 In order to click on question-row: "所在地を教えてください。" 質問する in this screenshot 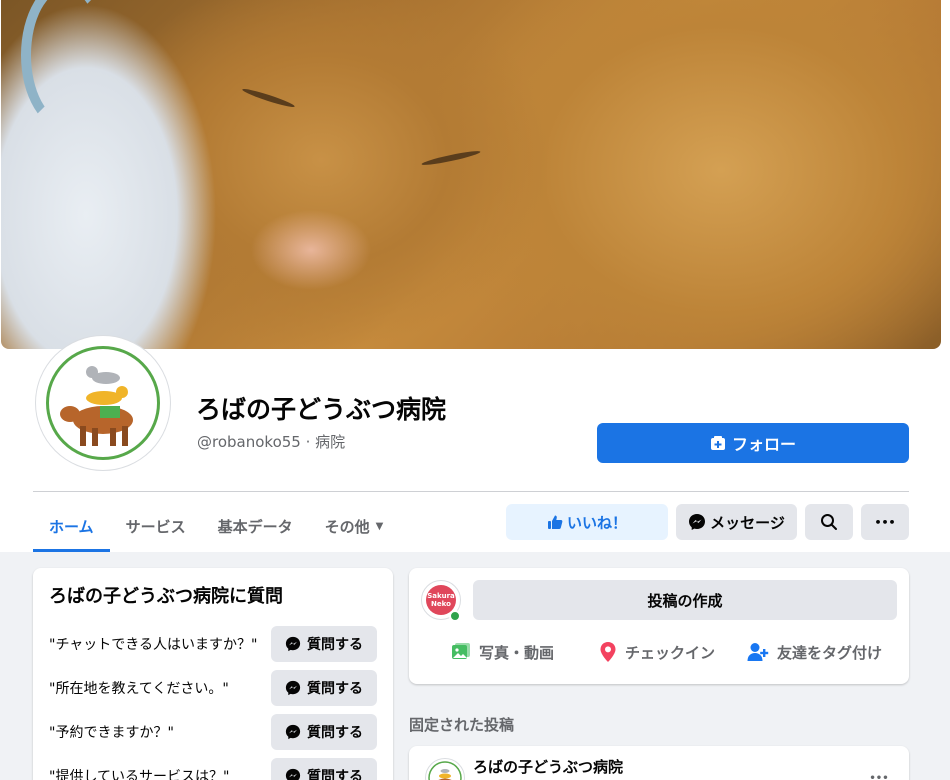, I will do `click(213, 688)`.